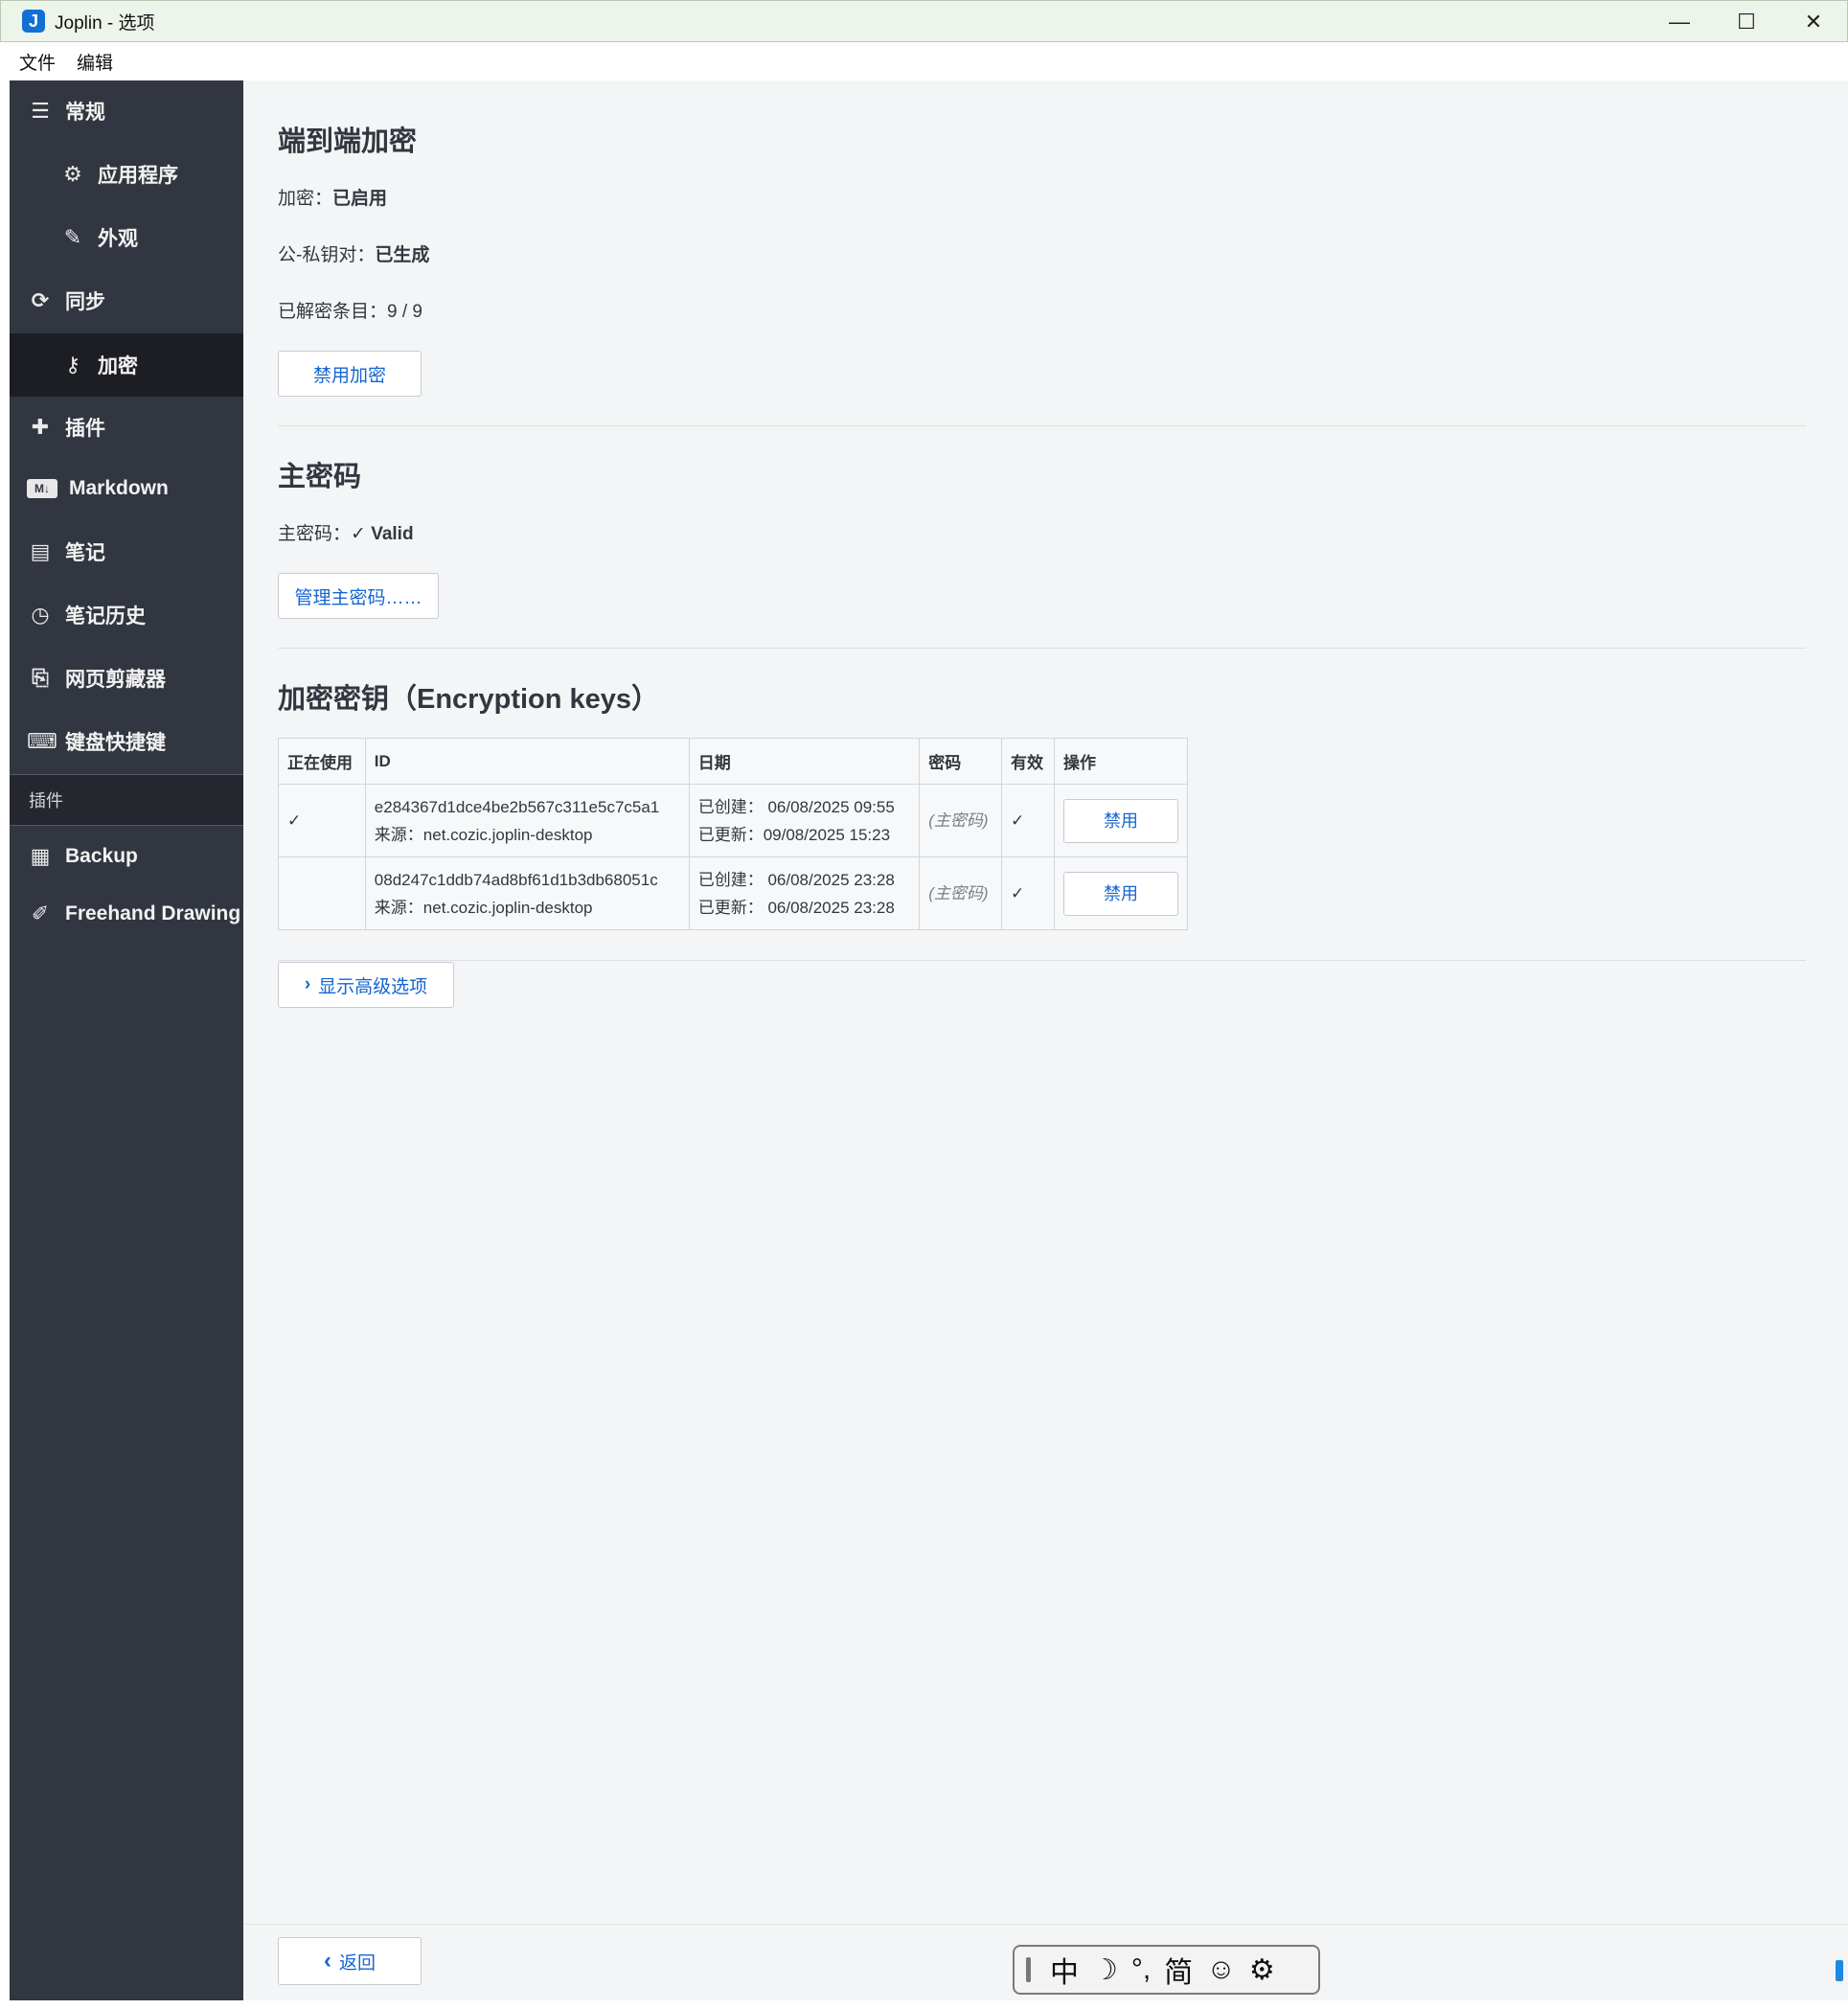  I want to click on back-button-label: 返回, so click(357, 1963).